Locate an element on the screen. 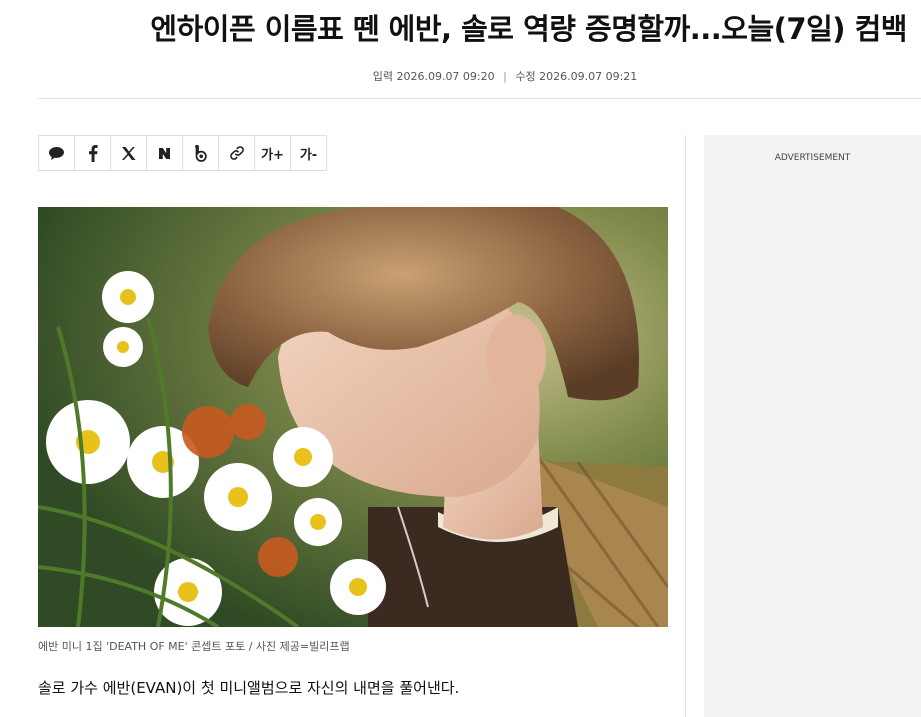 The width and height of the screenshot is (921, 717). font-size-increase-button: 가+ is located at coordinates (273, 153).